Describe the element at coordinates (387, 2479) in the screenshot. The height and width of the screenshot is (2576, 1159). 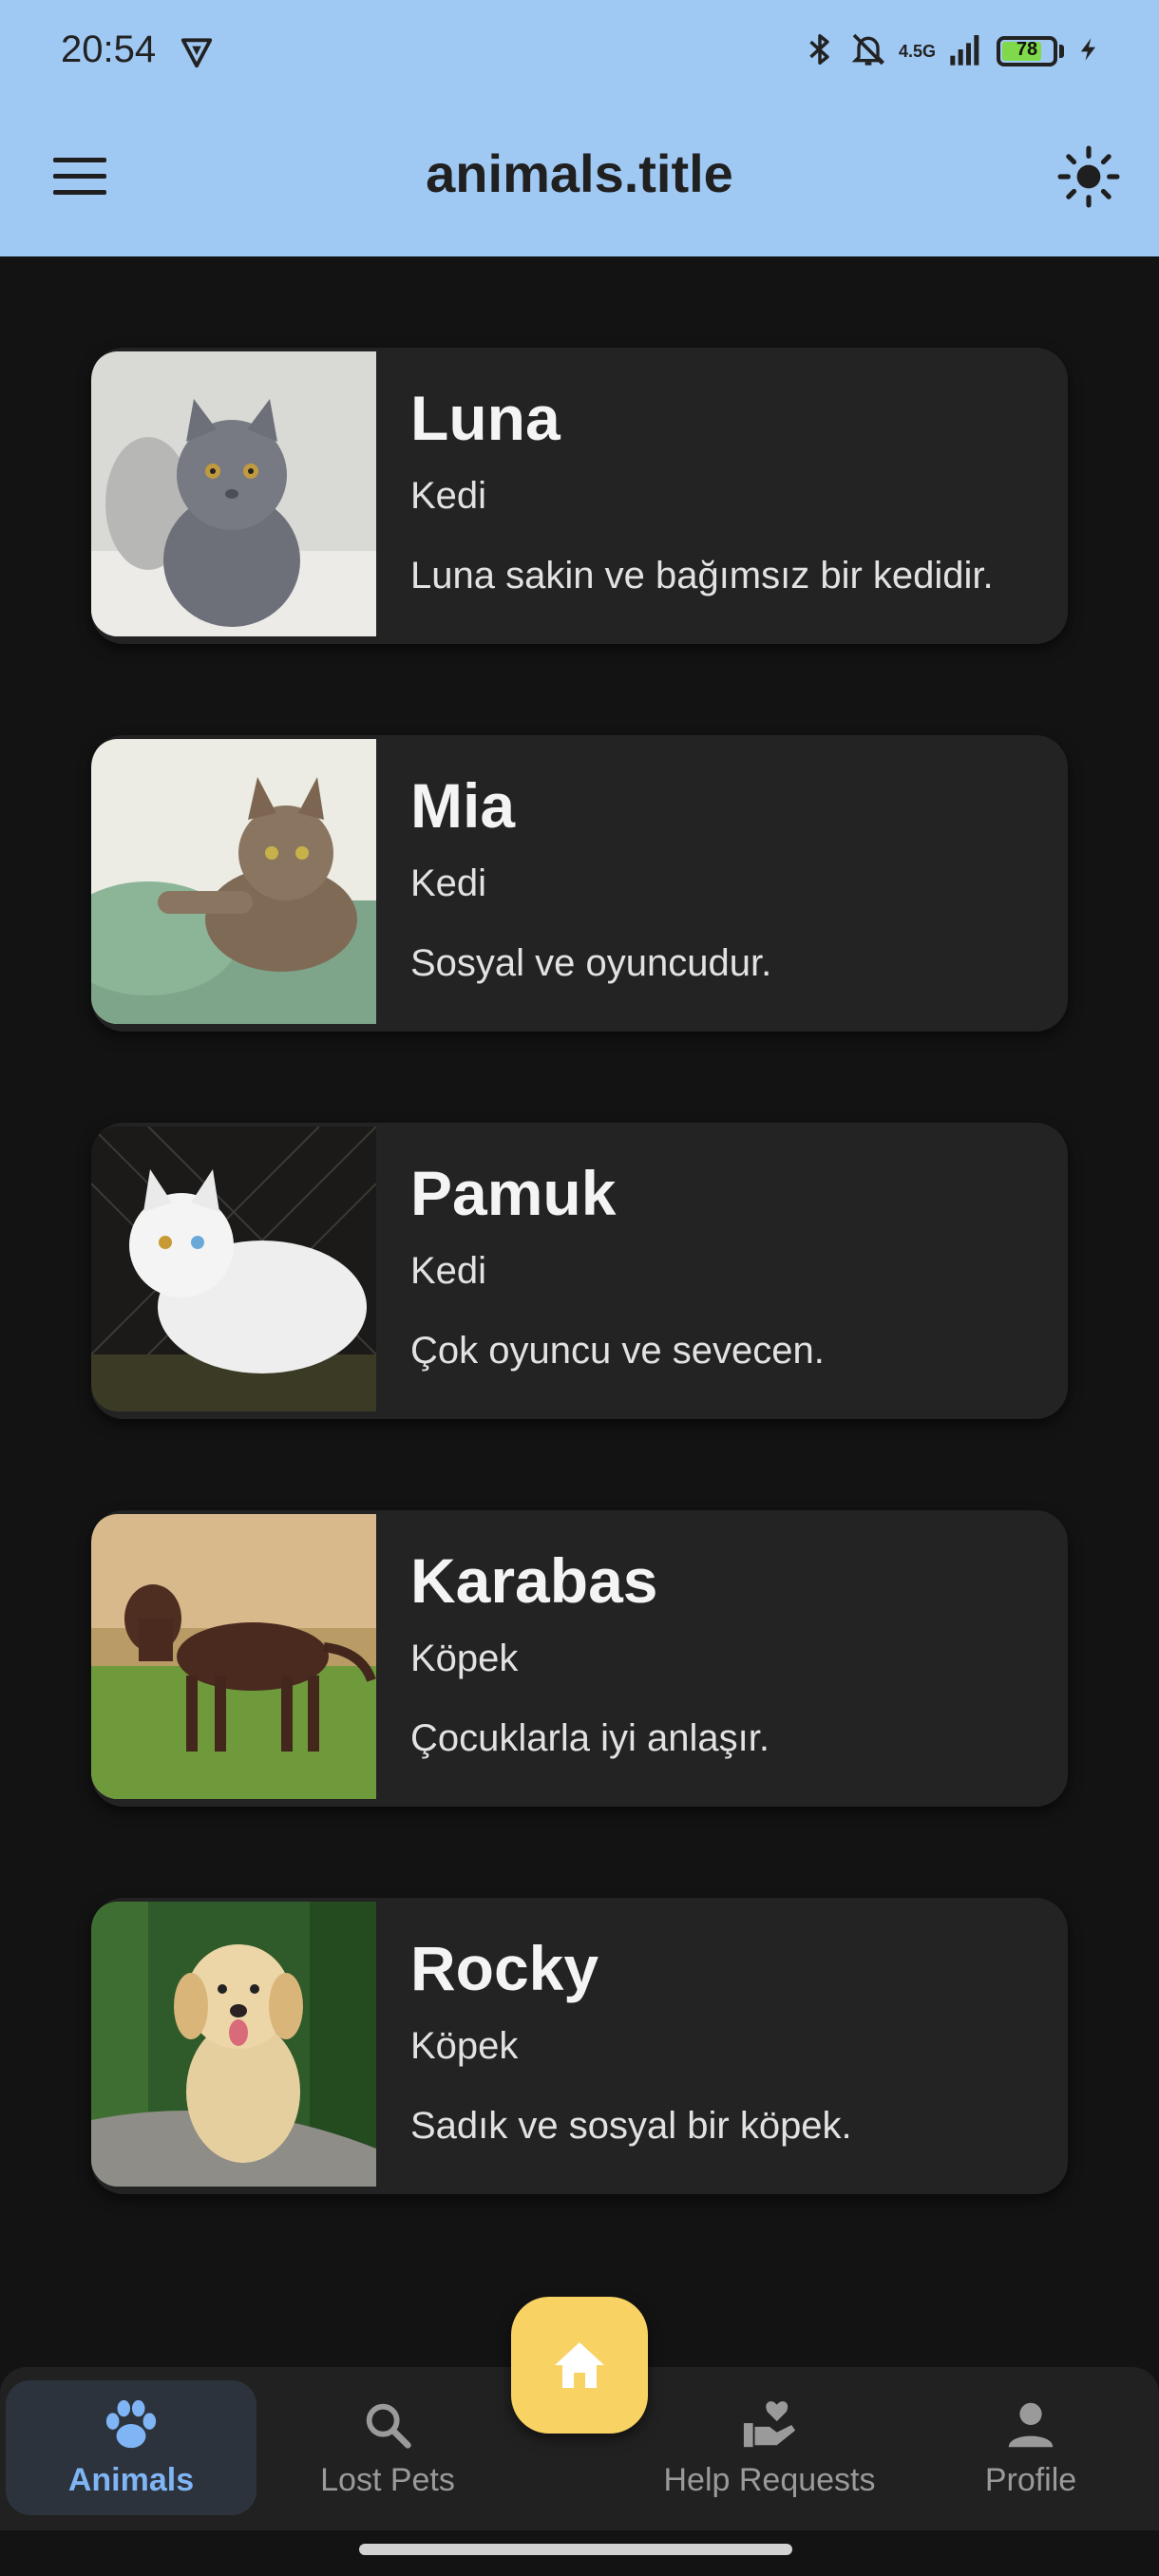
I see `nav-label: Lost Pets` at that location.